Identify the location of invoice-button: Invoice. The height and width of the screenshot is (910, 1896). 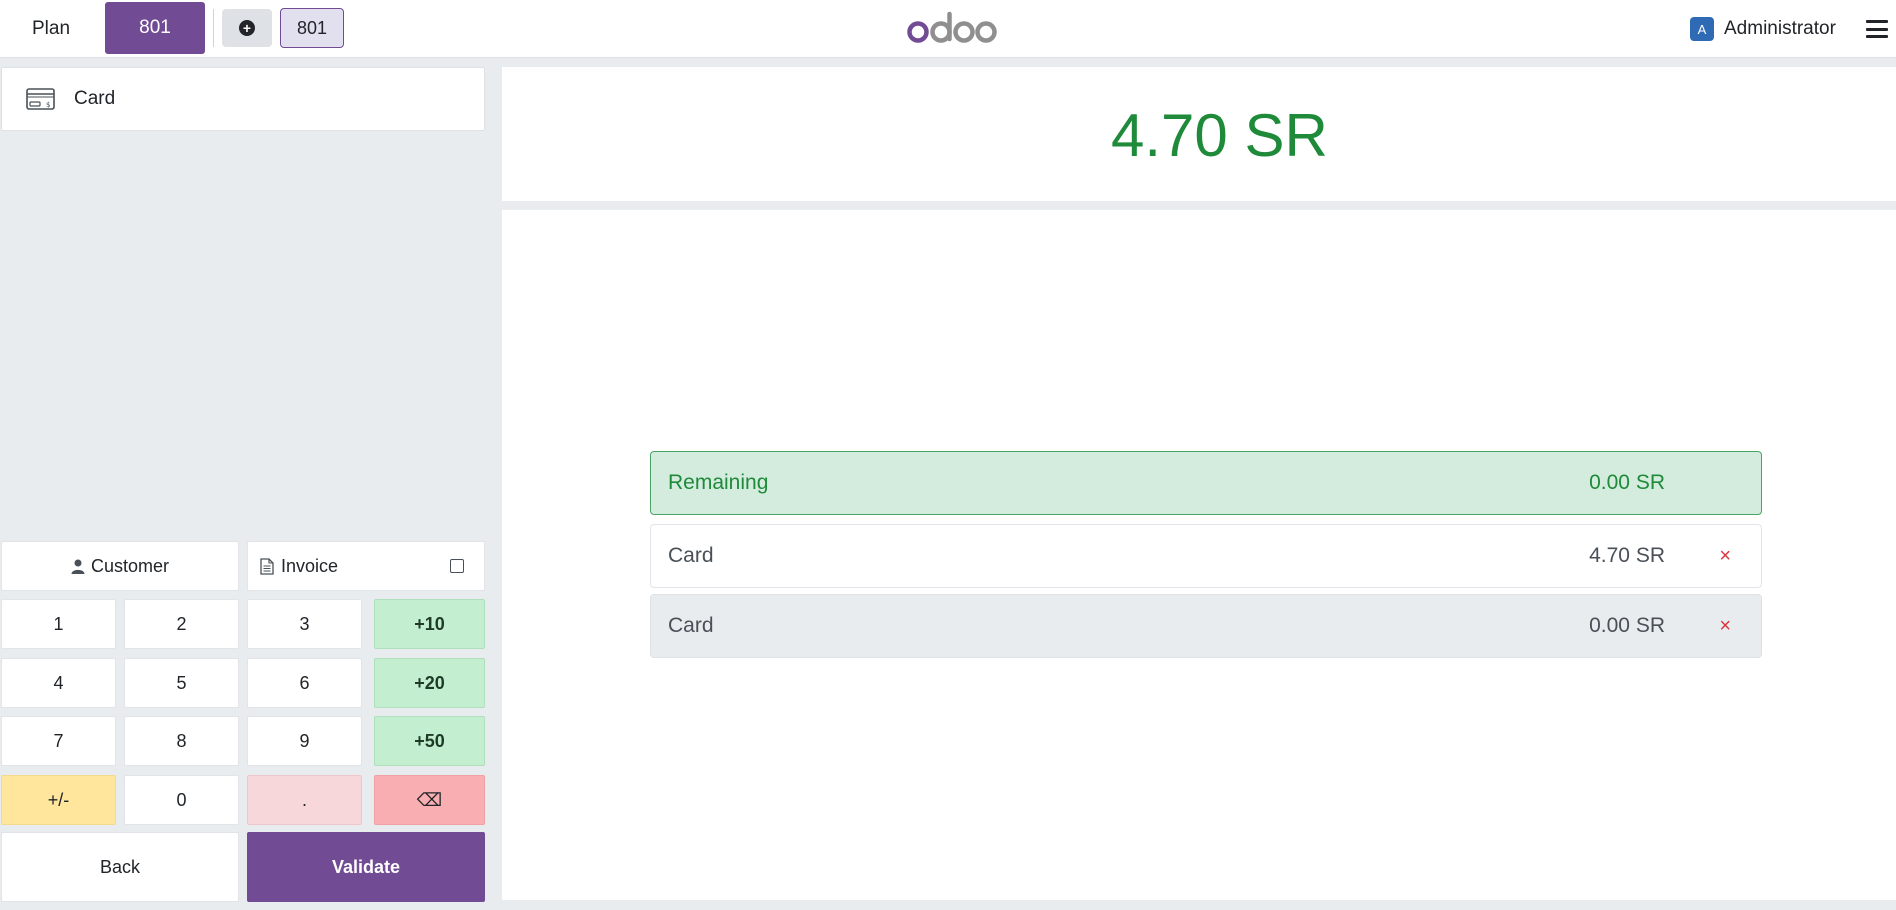
(366, 566).